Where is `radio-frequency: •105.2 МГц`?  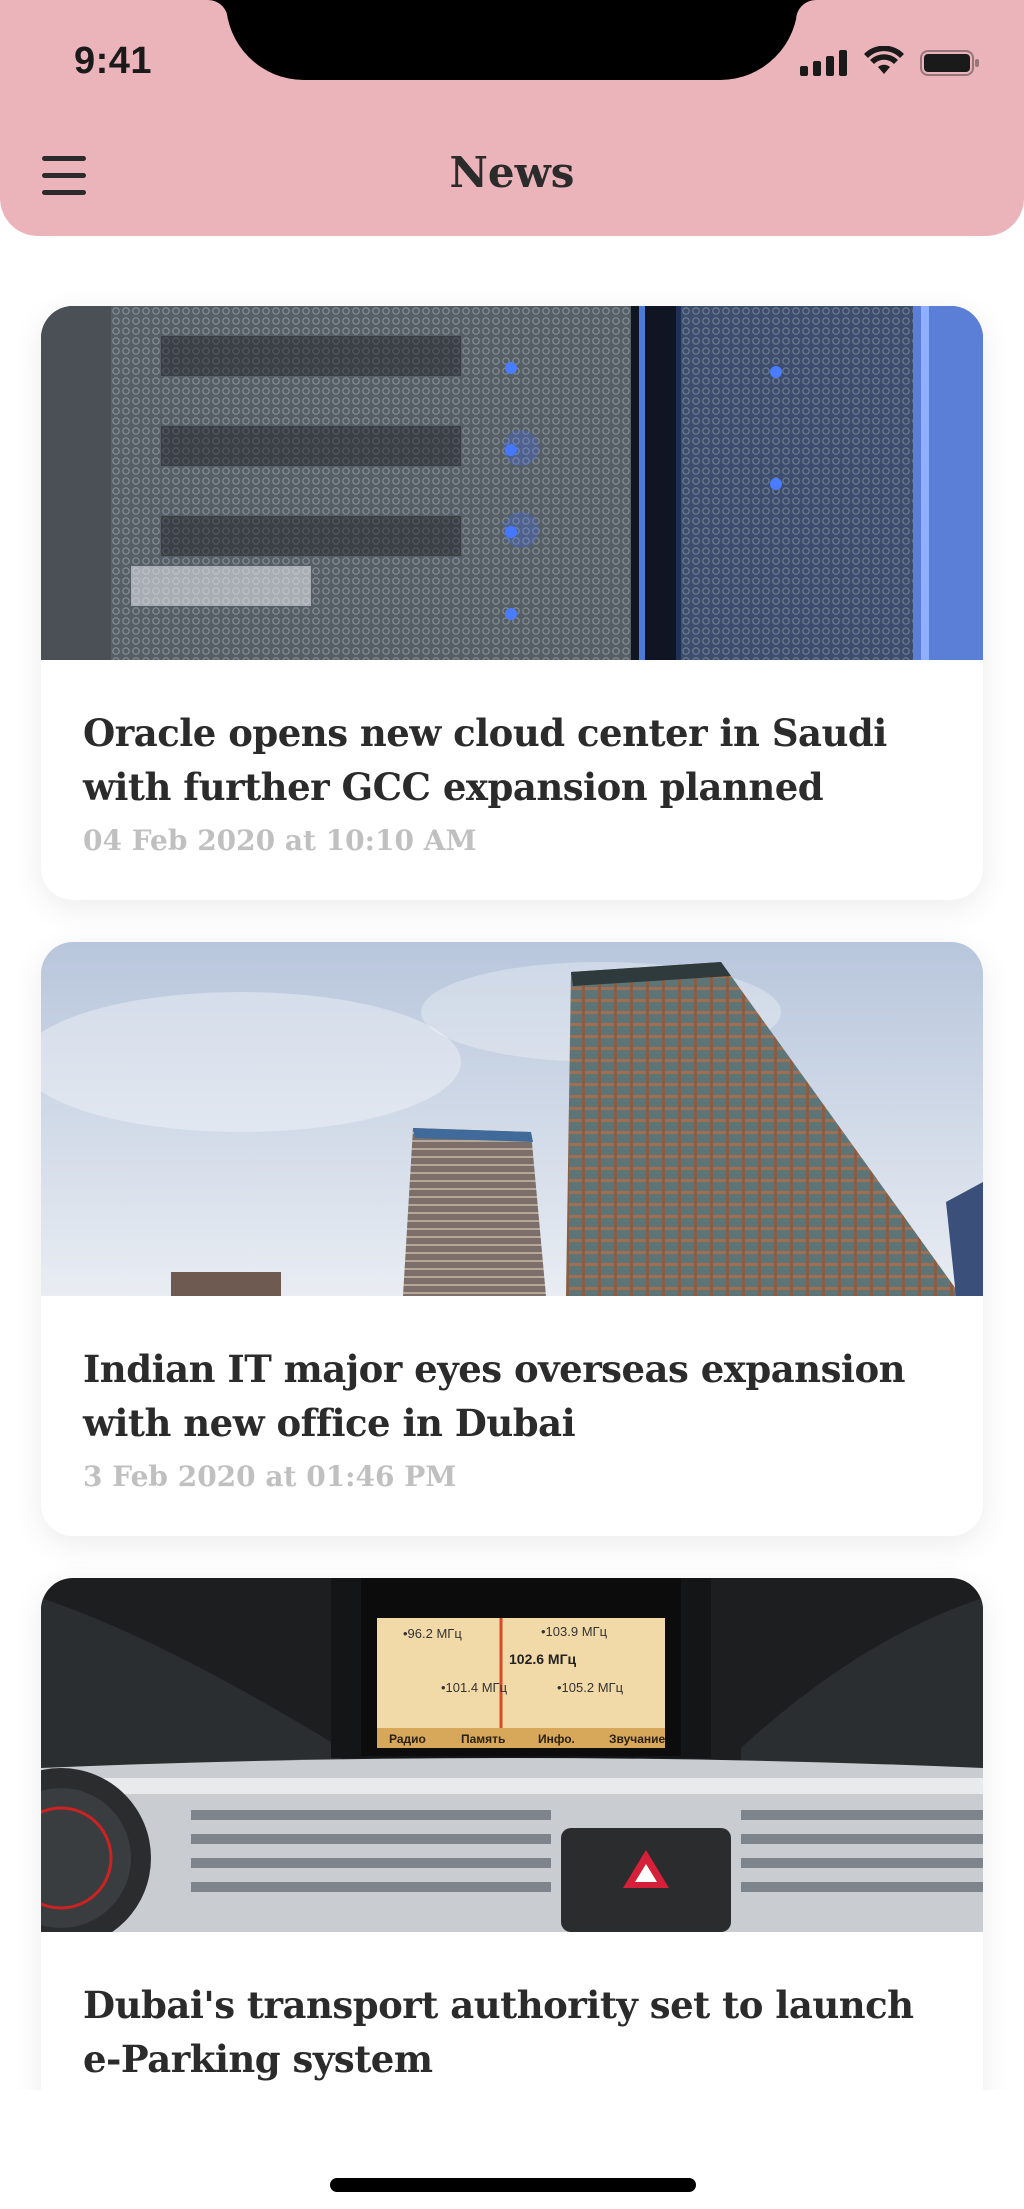
radio-frequency: •105.2 МГц is located at coordinates (590, 1687).